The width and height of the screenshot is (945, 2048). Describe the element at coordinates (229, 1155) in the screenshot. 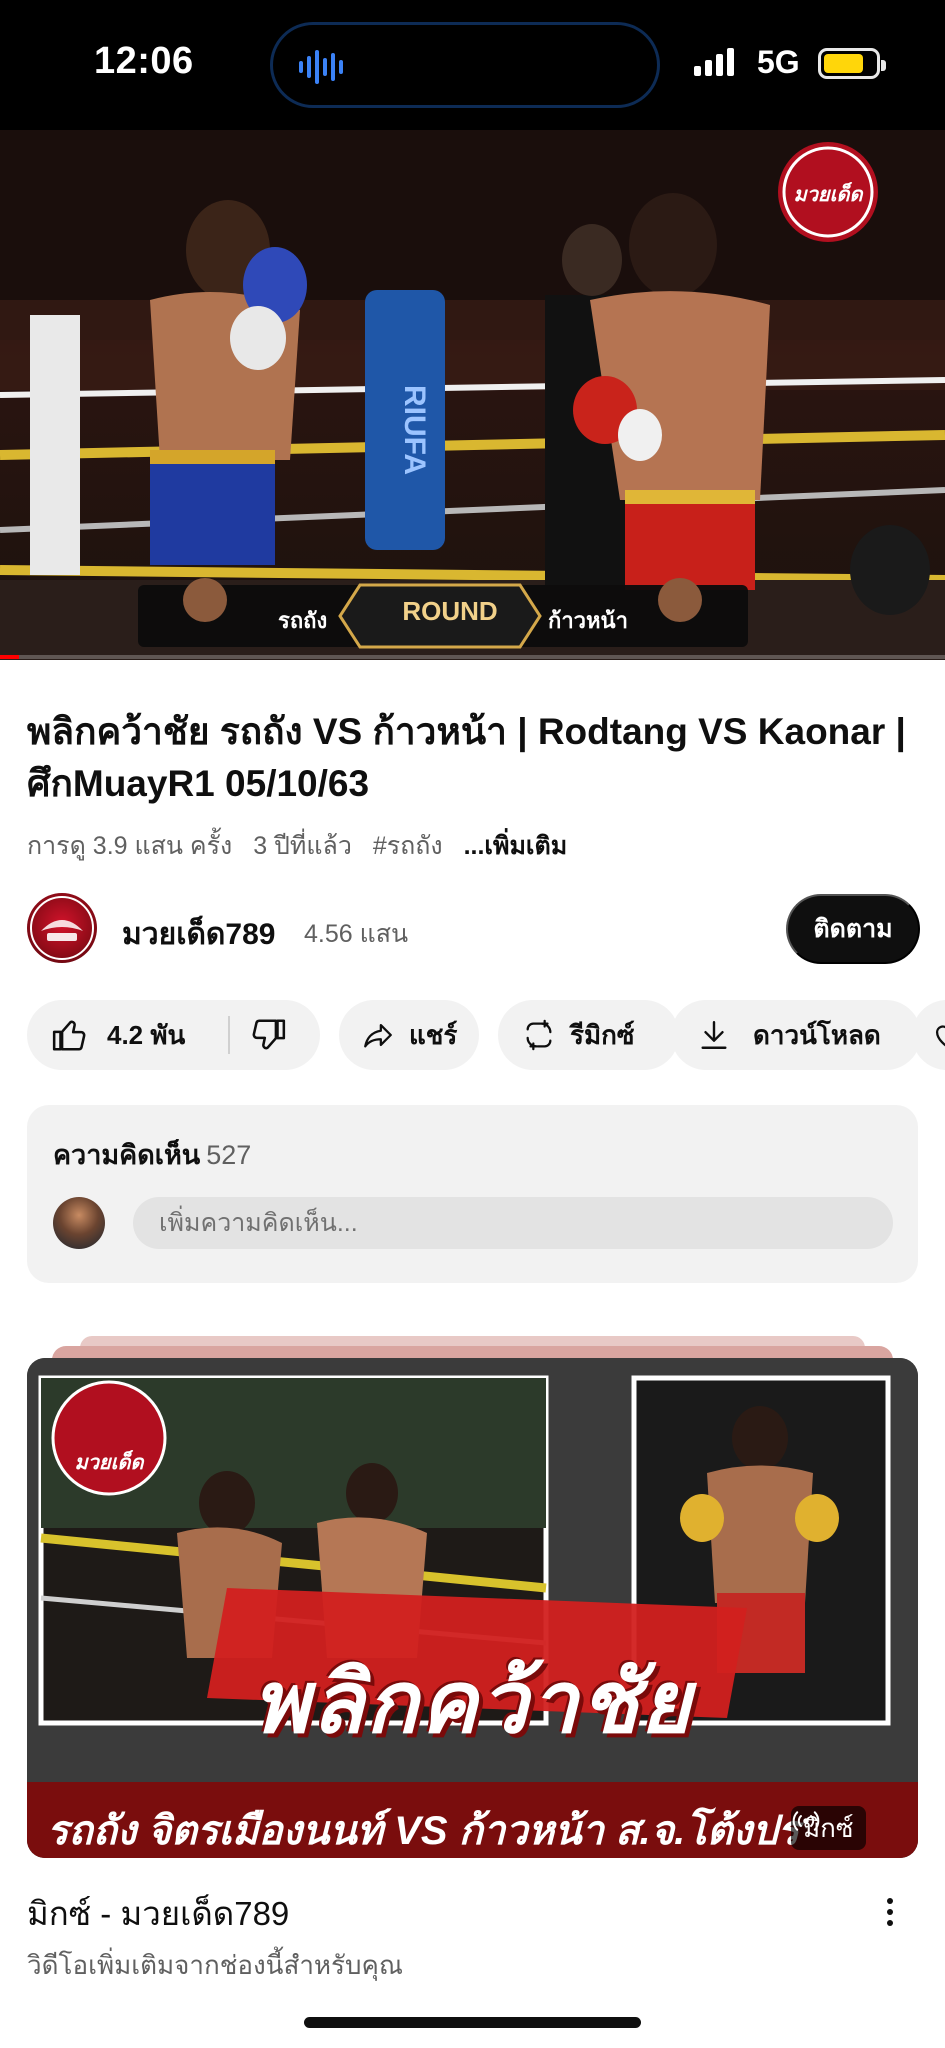

I see `comments-count: 527` at that location.